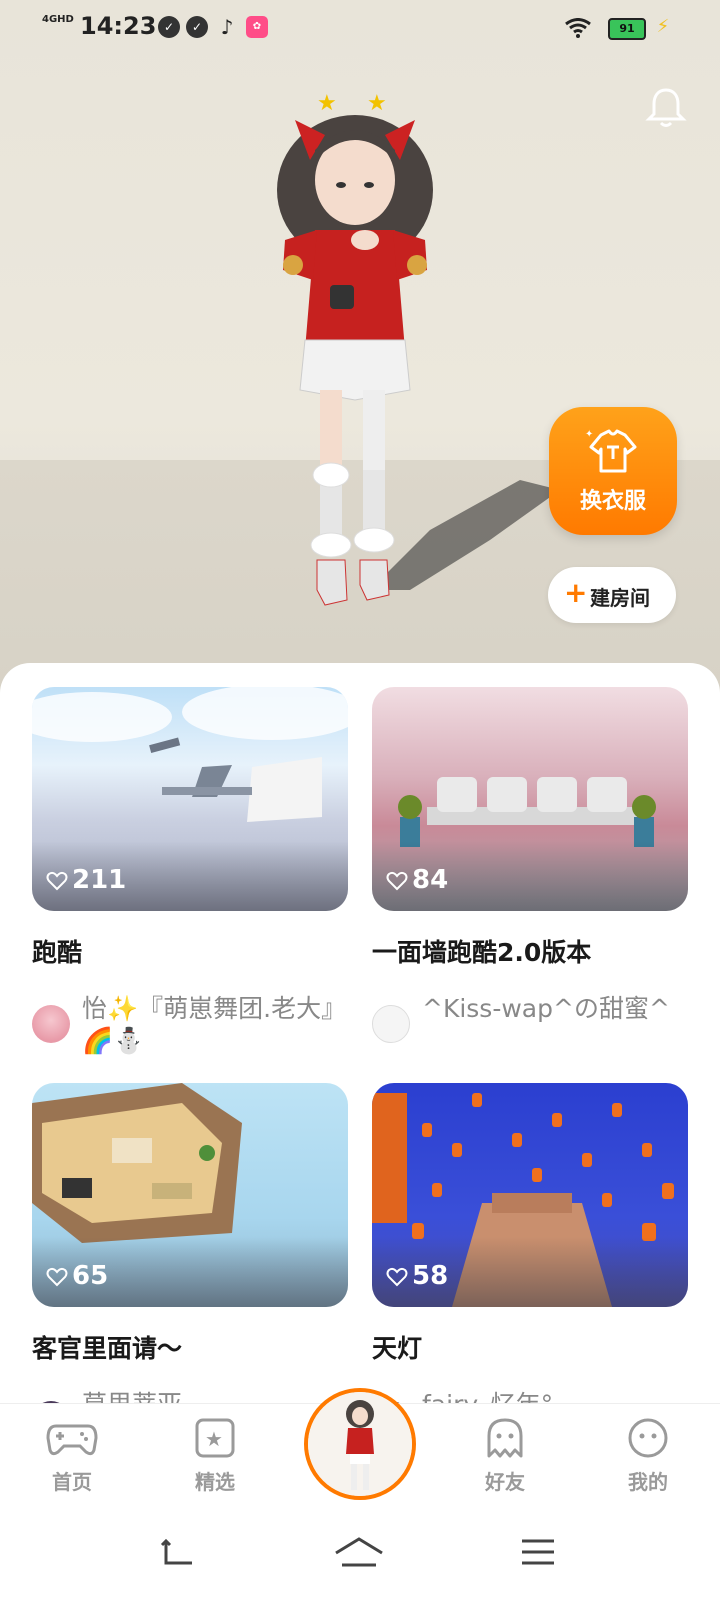 This screenshot has height=1600, width=720. I want to click on room-card: 211 跑酷 怡✨『萌崽舞团.老大』🌈⛄, so click(190, 875).